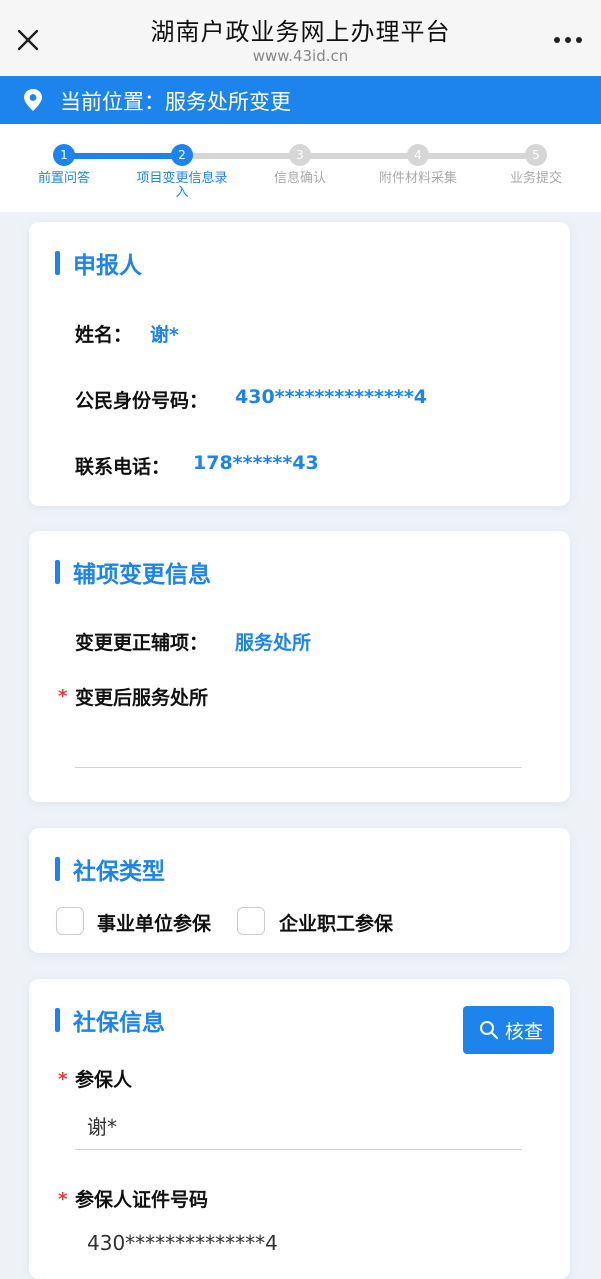  Describe the element at coordinates (182, 155) in the screenshot. I see `step-2-dot: 2` at that location.